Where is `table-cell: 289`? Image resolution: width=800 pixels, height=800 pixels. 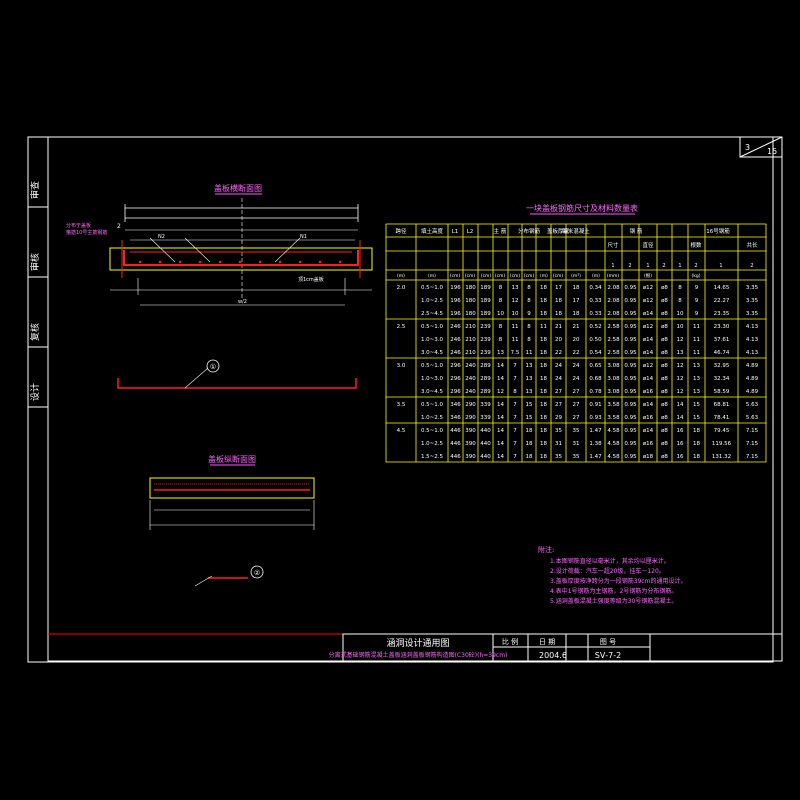
table-cell: 289 is located at coordinates (485, 379).